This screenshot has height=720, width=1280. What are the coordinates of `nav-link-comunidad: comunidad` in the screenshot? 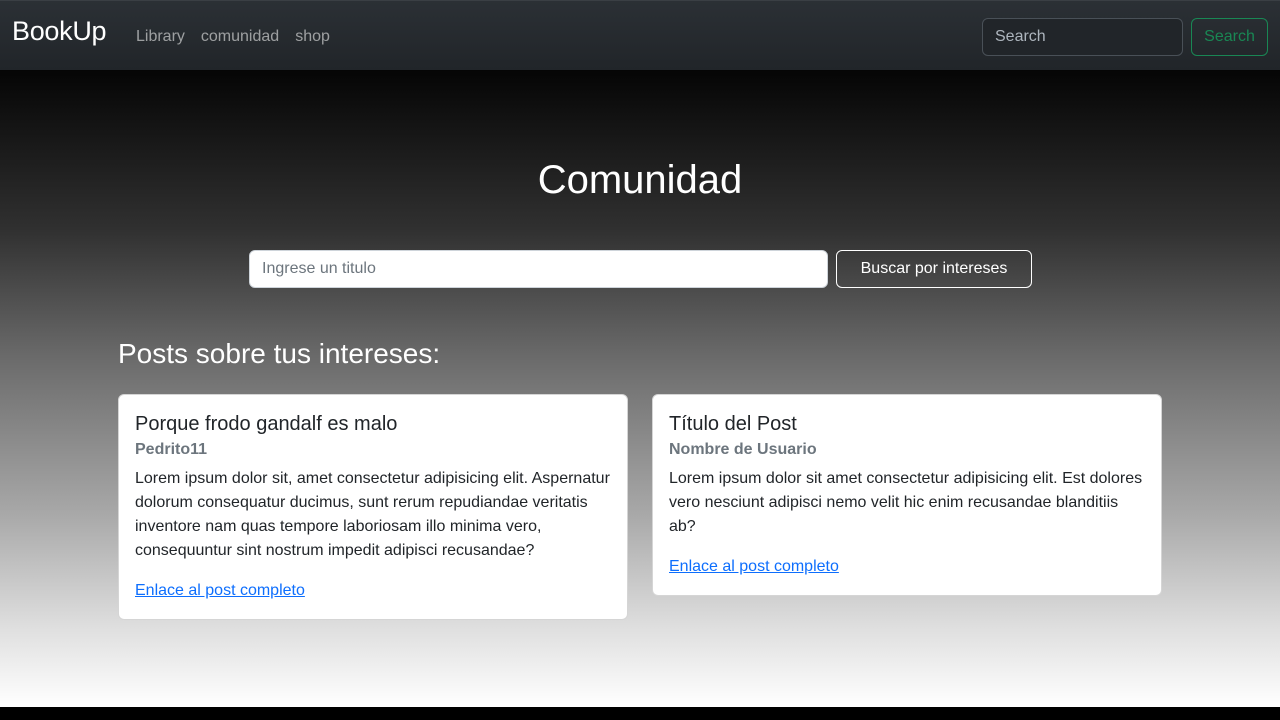 It's located at (240, 37).